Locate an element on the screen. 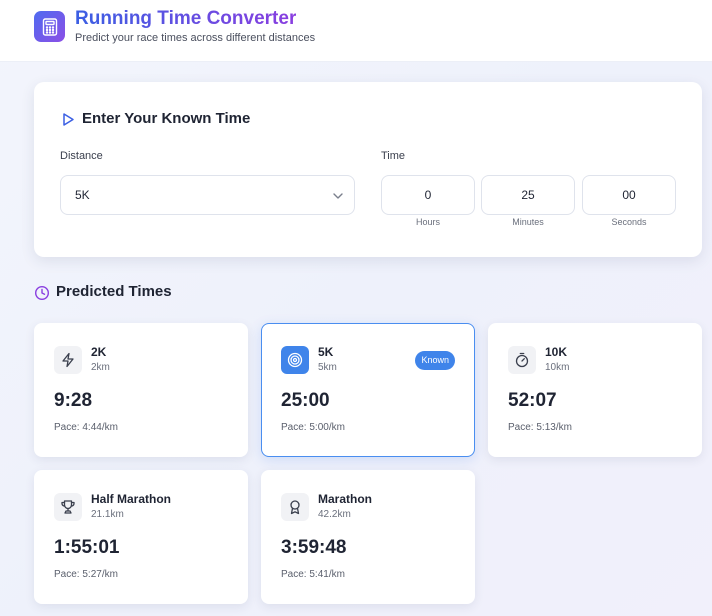  card-distance-name: 5K is located at coordinates (326, 352).